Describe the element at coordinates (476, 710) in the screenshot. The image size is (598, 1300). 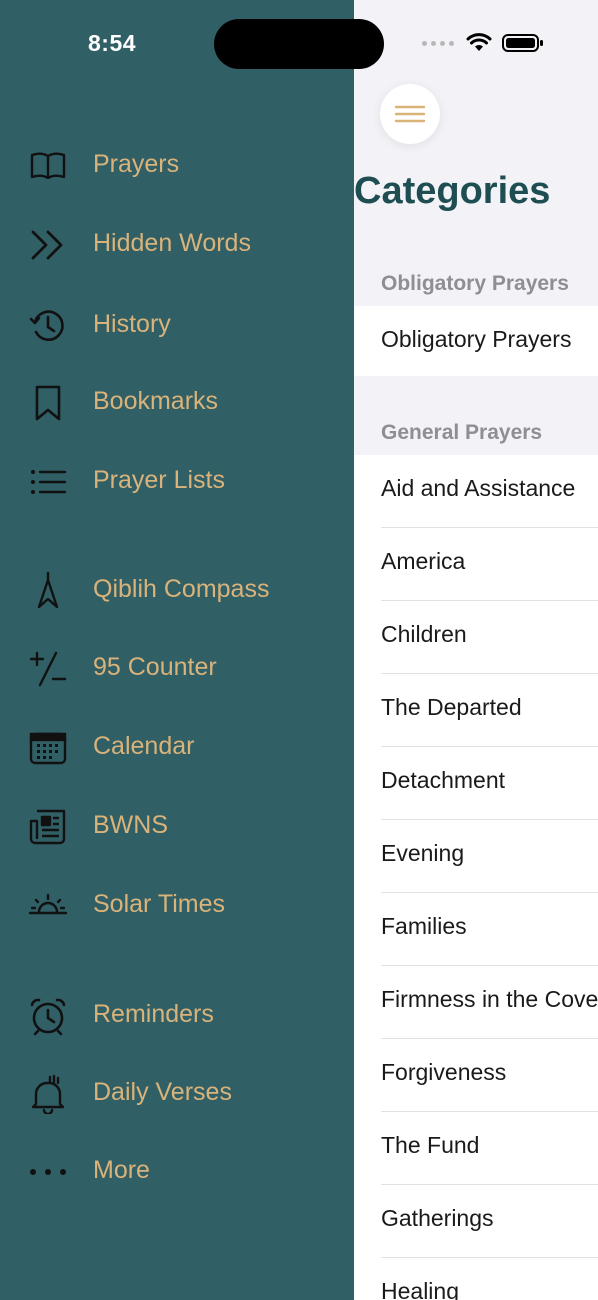
I see `category-row: The Departed` at that location.